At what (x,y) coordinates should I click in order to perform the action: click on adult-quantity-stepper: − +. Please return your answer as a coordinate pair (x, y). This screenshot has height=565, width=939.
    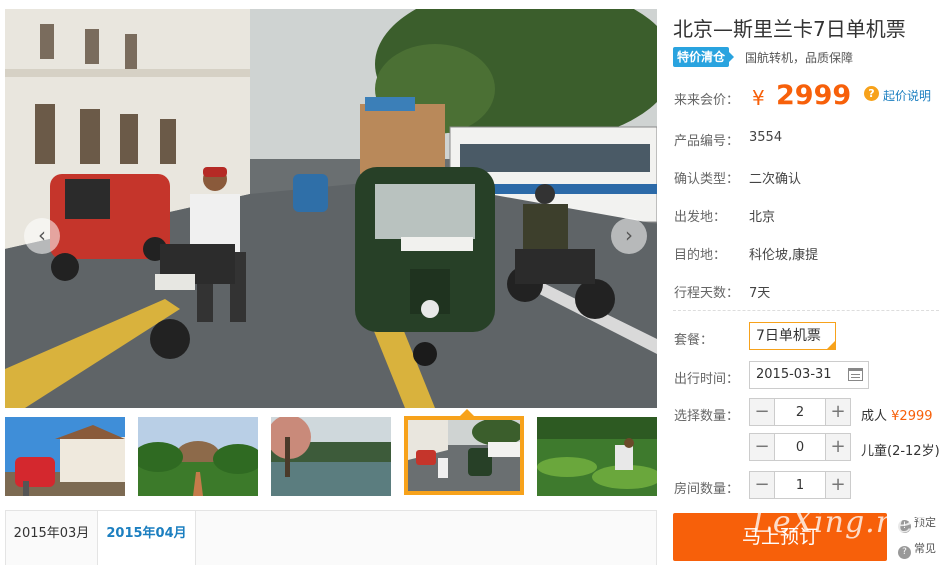
    Looking at the image, I should click on (800, 412).